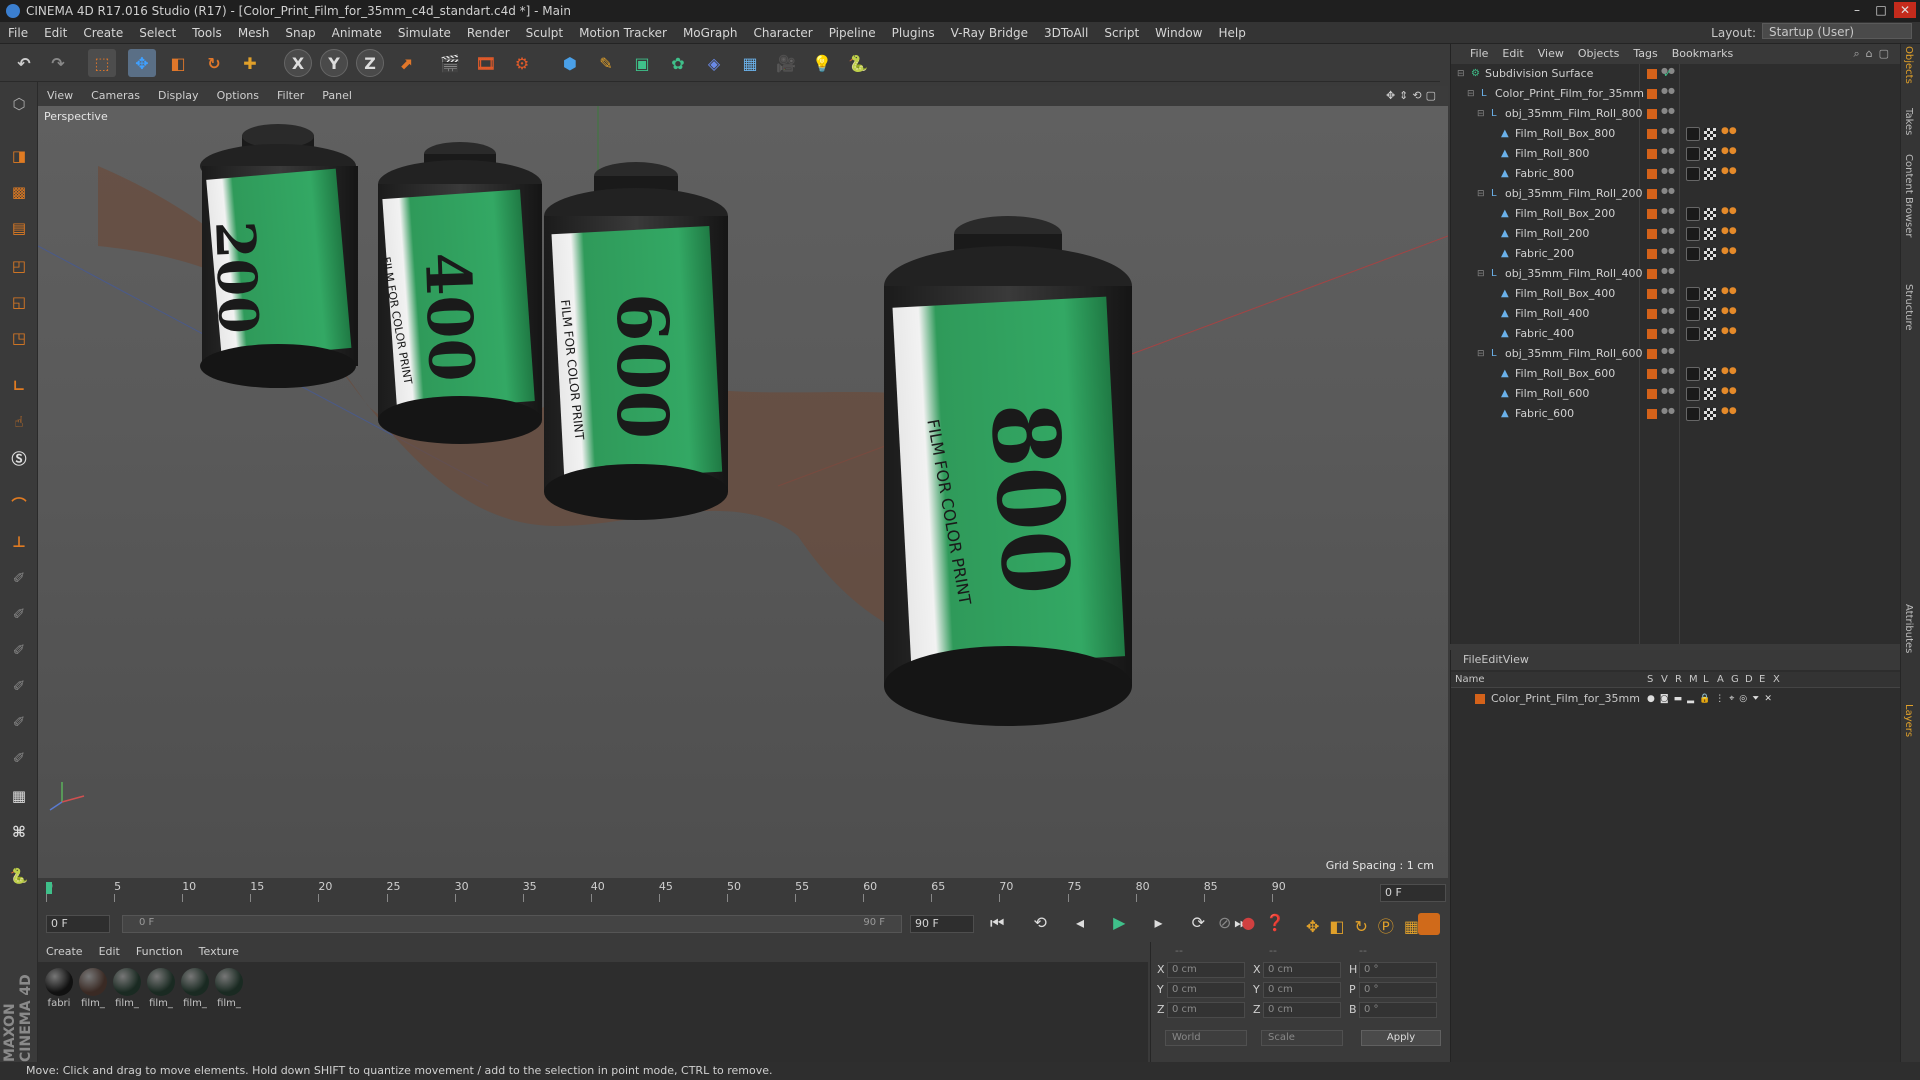 The width and height of the screenshot is (1920, 1080). What do you see at coordinates (786, 63) in the screenshot?
I see `camera-icon: 🎥` at bounding box center [786, 63].